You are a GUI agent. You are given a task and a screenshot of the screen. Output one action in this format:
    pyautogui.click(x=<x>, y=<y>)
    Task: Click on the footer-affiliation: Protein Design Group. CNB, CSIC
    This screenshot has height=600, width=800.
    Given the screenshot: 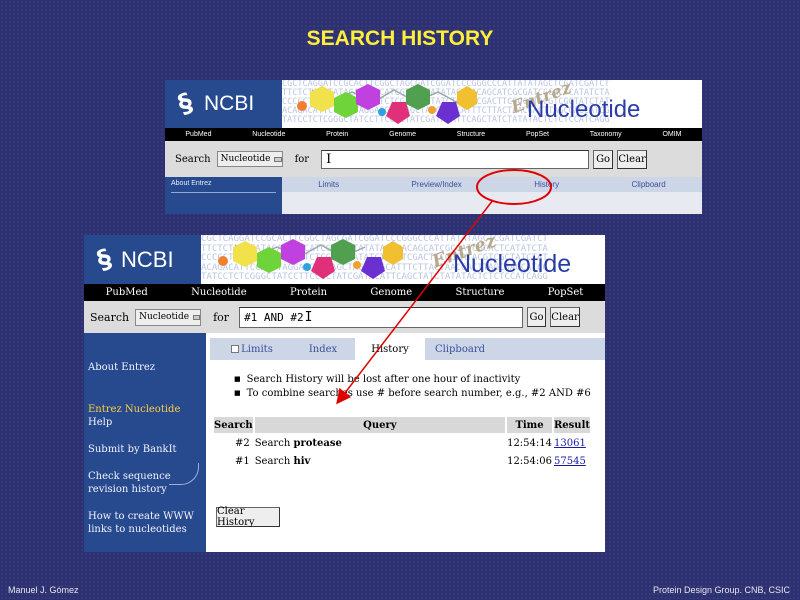 What is the action you would take?
    pyautogui.click(x=721, y=590)
    